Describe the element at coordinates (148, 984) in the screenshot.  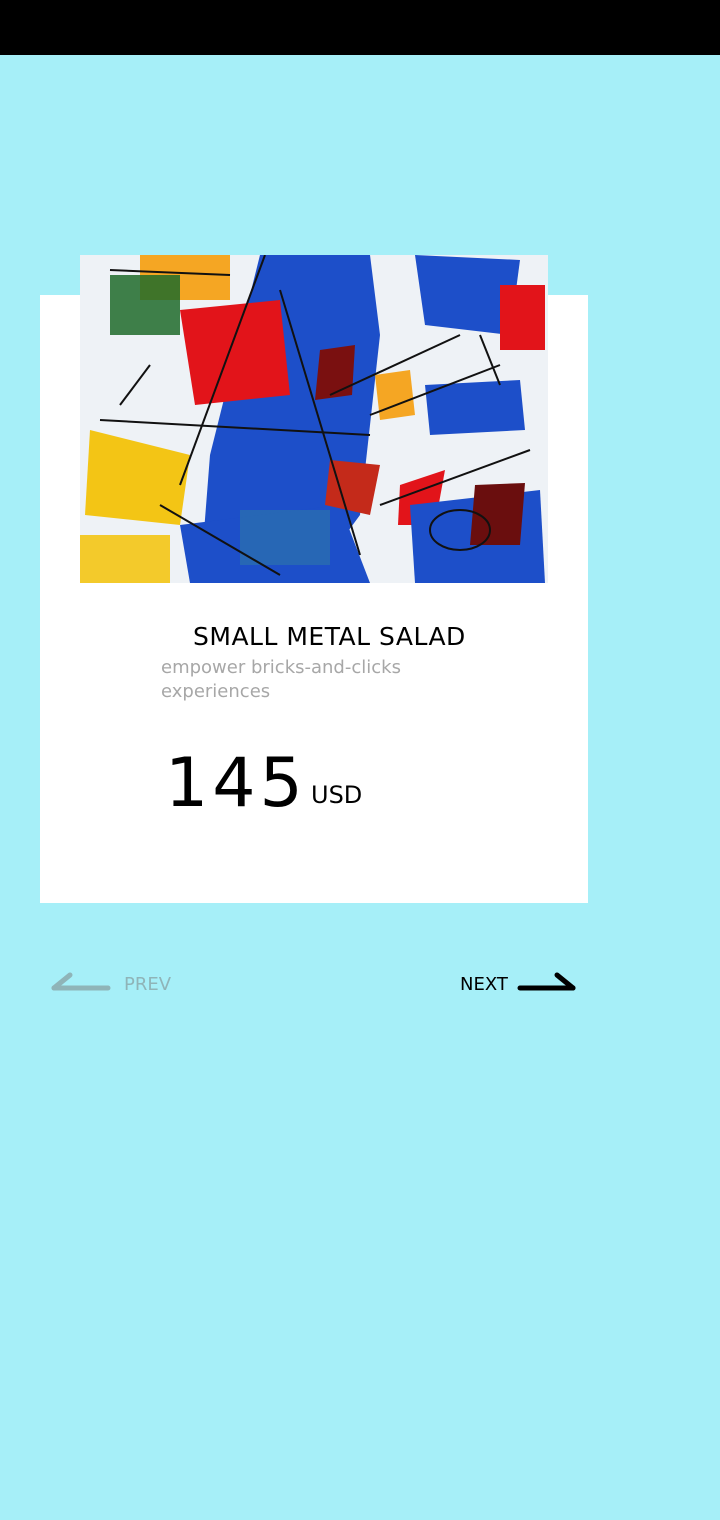
I see `prev-label: PREV` at that location.